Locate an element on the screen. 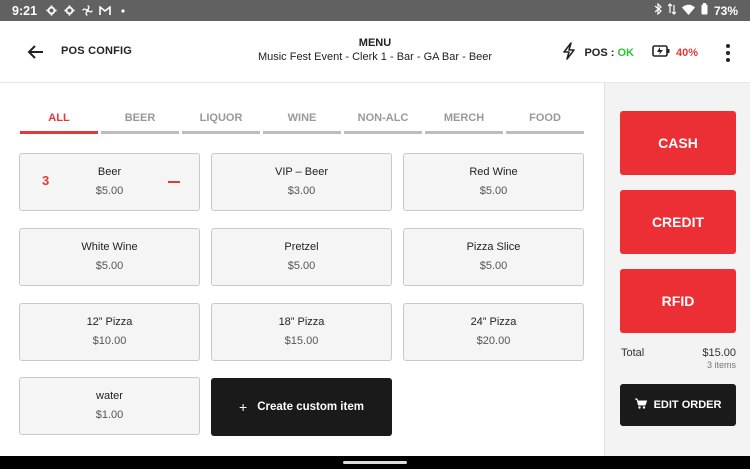  status-time: 9:21 is located at coordinates (25, 10).